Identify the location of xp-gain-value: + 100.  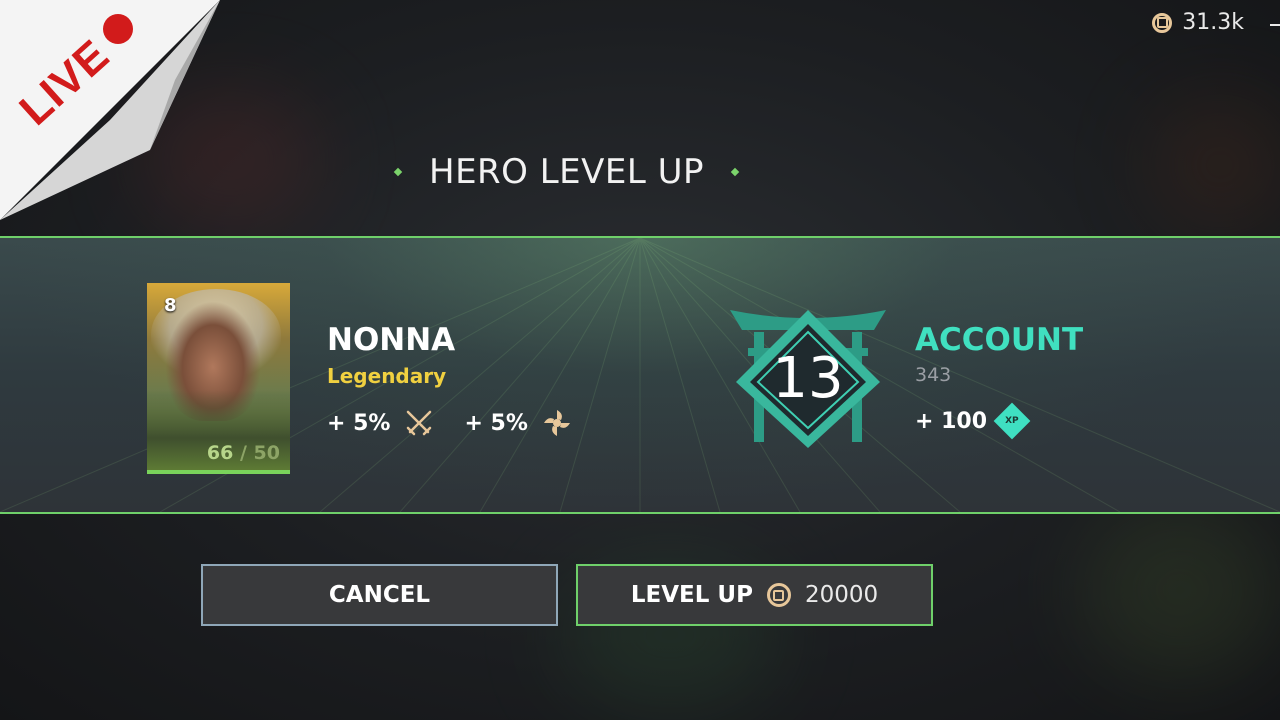
(951, 421).